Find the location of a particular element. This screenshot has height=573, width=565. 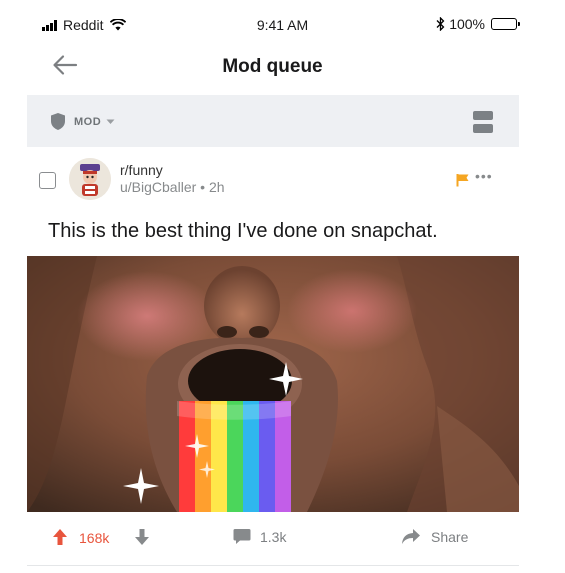

avatar is located at coordinates (90, 179).